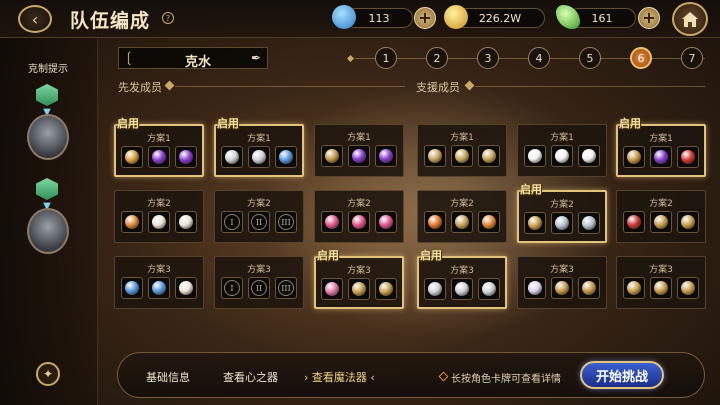 This screenshot has width=720, height=405. Describe the element at coordinates (332, 289) in the screenshot. I see `orb-pink-icon` at that location.